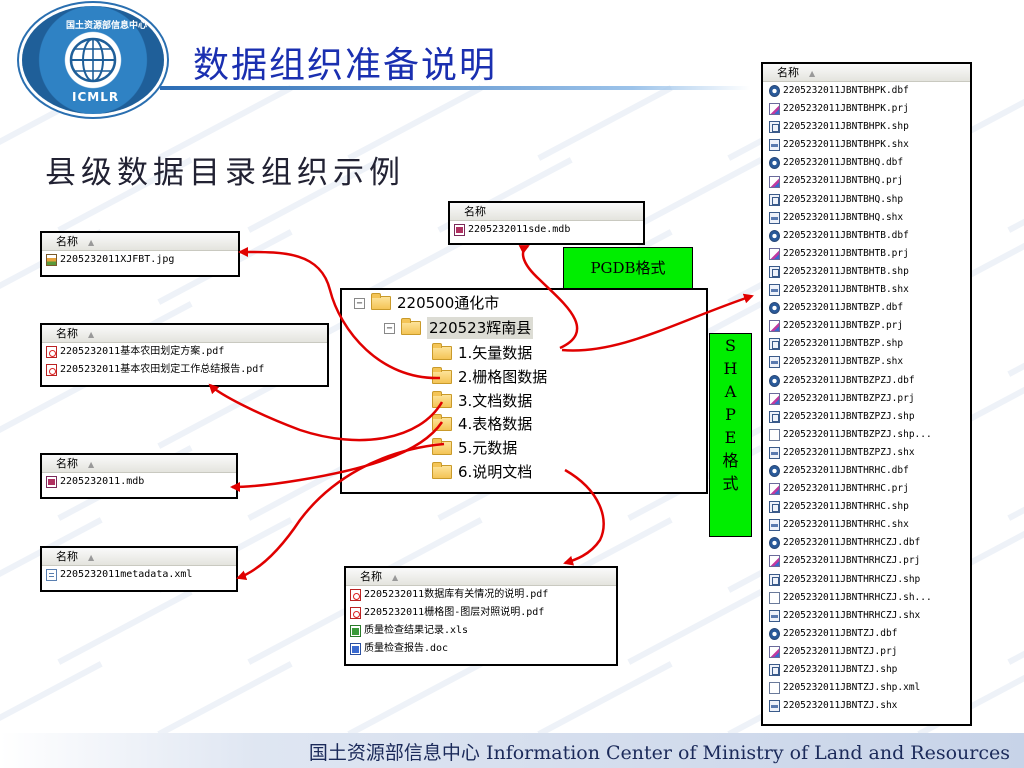 The height and width of the screenshot is (768, 1024). Describe the element at coordinates (866, 290) in the screenshot. I see `file-row: 2205232011JBNTBHTB.shx` at that location.